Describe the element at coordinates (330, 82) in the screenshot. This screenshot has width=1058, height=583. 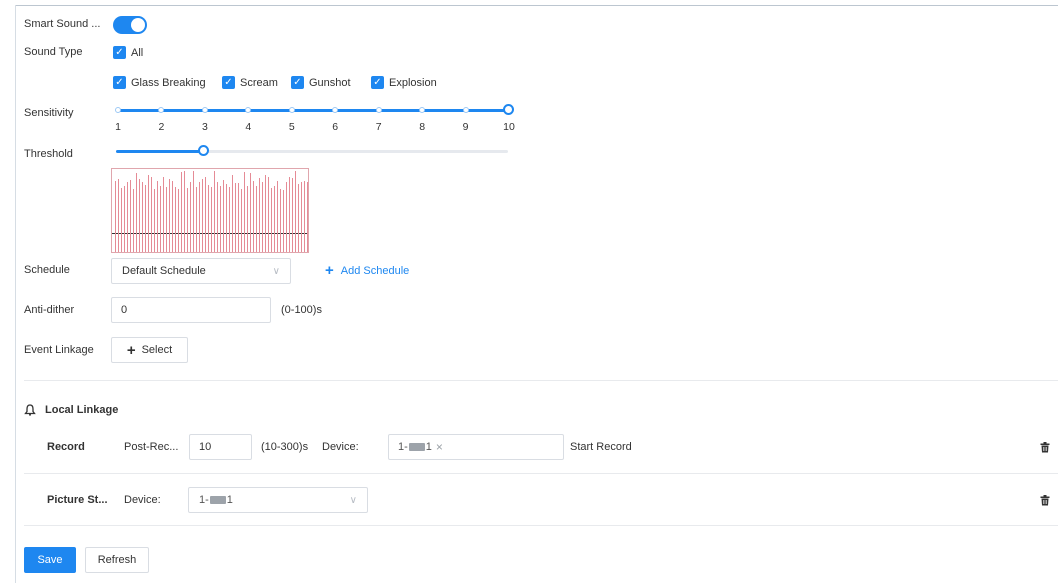
I see `checkbox-label: Gunshot` at that location.